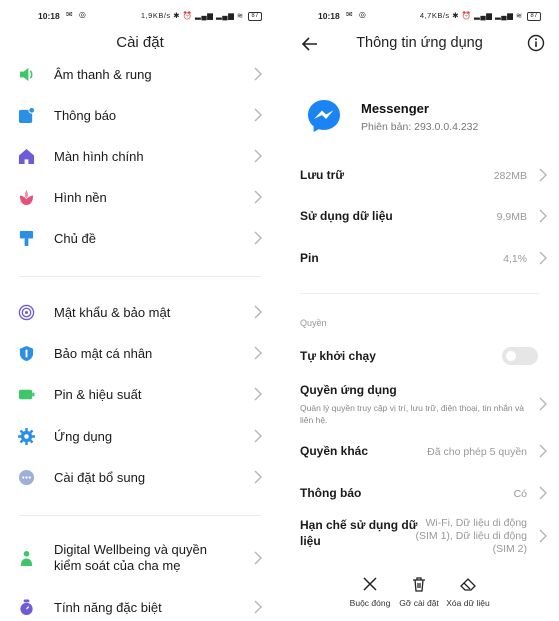 The image size is (559, 621). What do you see at coordinates (26, 607) in the screenshot?
I see `special-features-icon` at bounding box center [26, 607].